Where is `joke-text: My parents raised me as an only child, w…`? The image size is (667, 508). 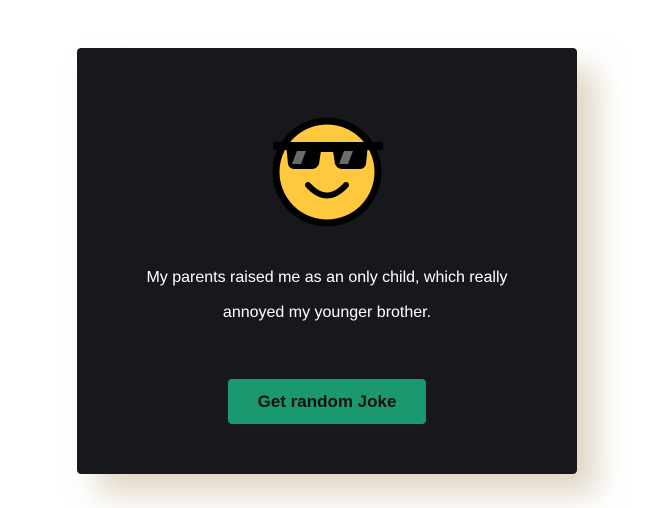
joke-text: My parents raised me as an only child, w… is located at coordinates (327, 295).